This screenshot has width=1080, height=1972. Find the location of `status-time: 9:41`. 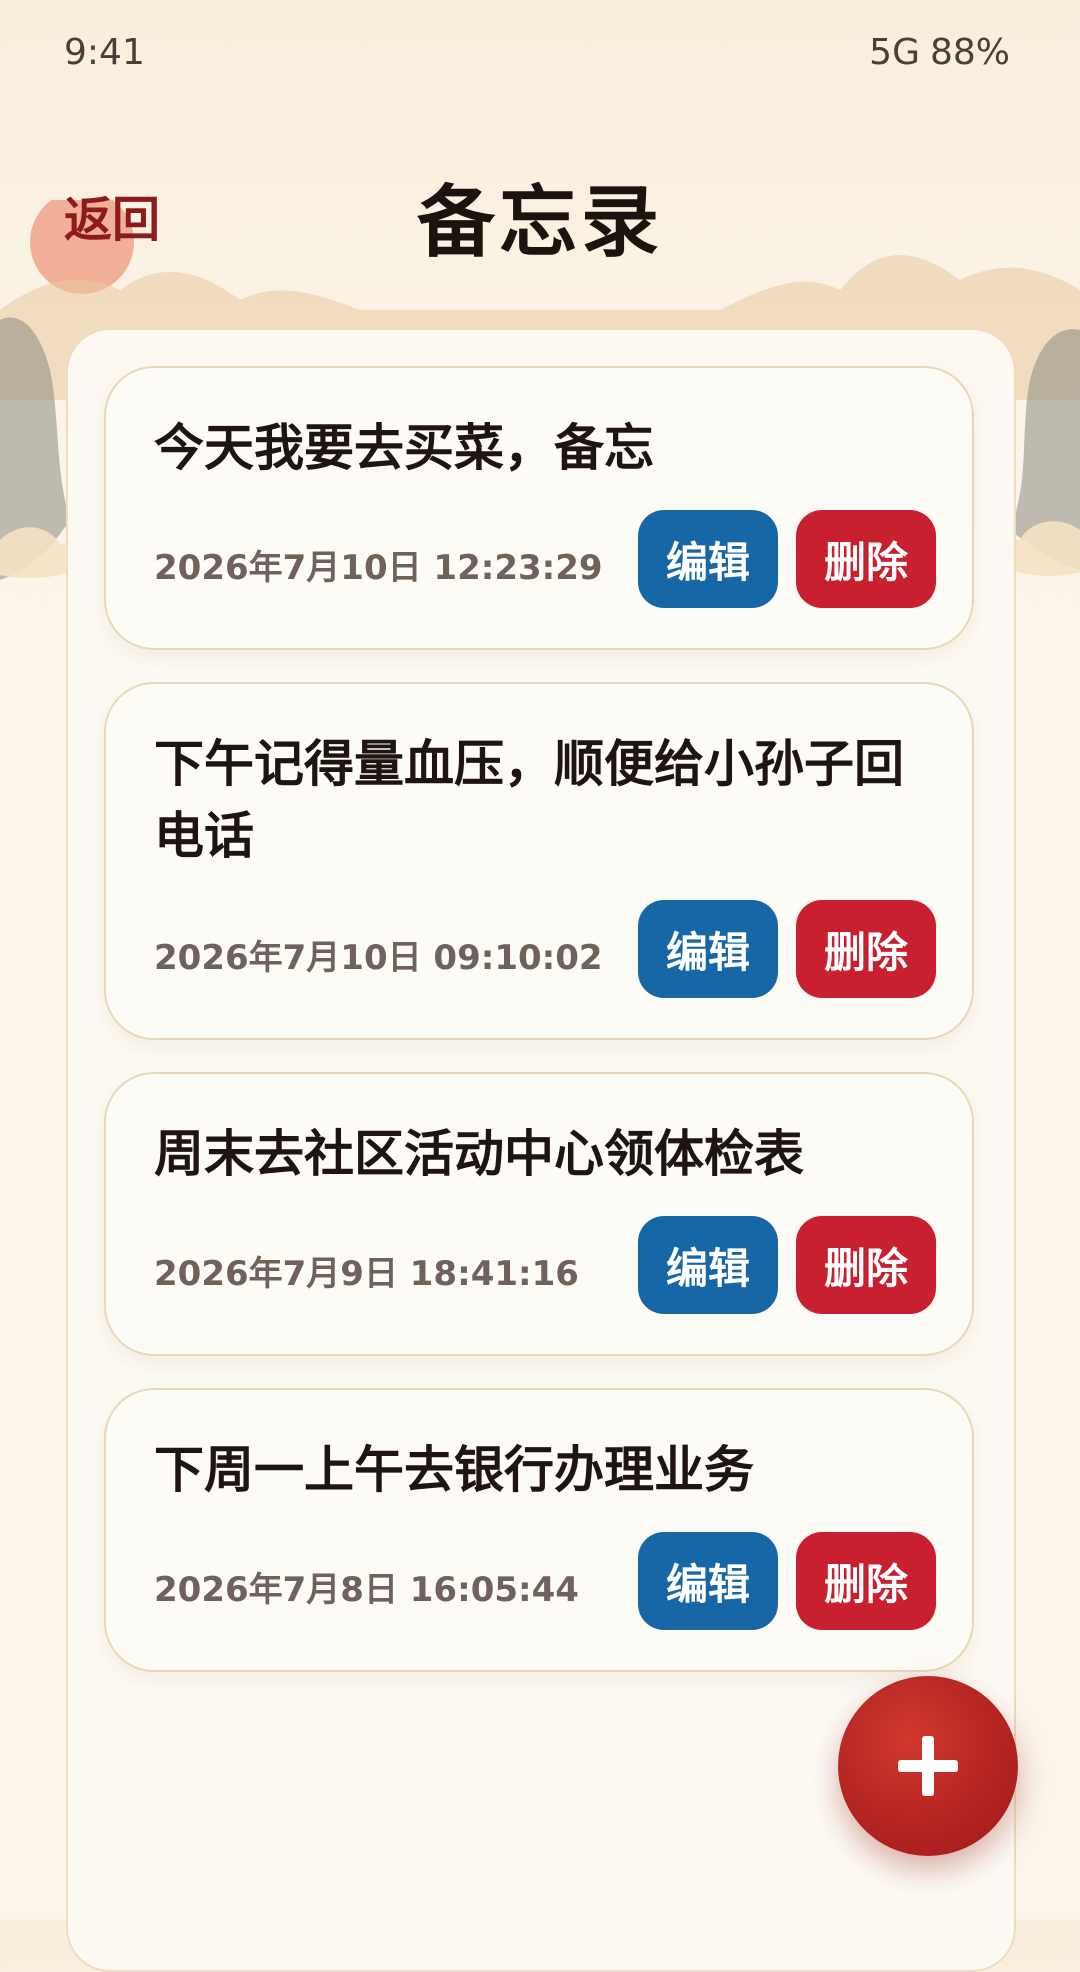

status-time: 9:41 is located at coordinates (104, 52).